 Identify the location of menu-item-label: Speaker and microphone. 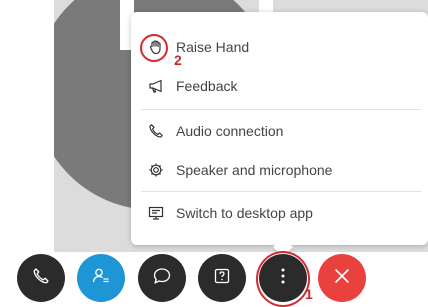
(254, 170).